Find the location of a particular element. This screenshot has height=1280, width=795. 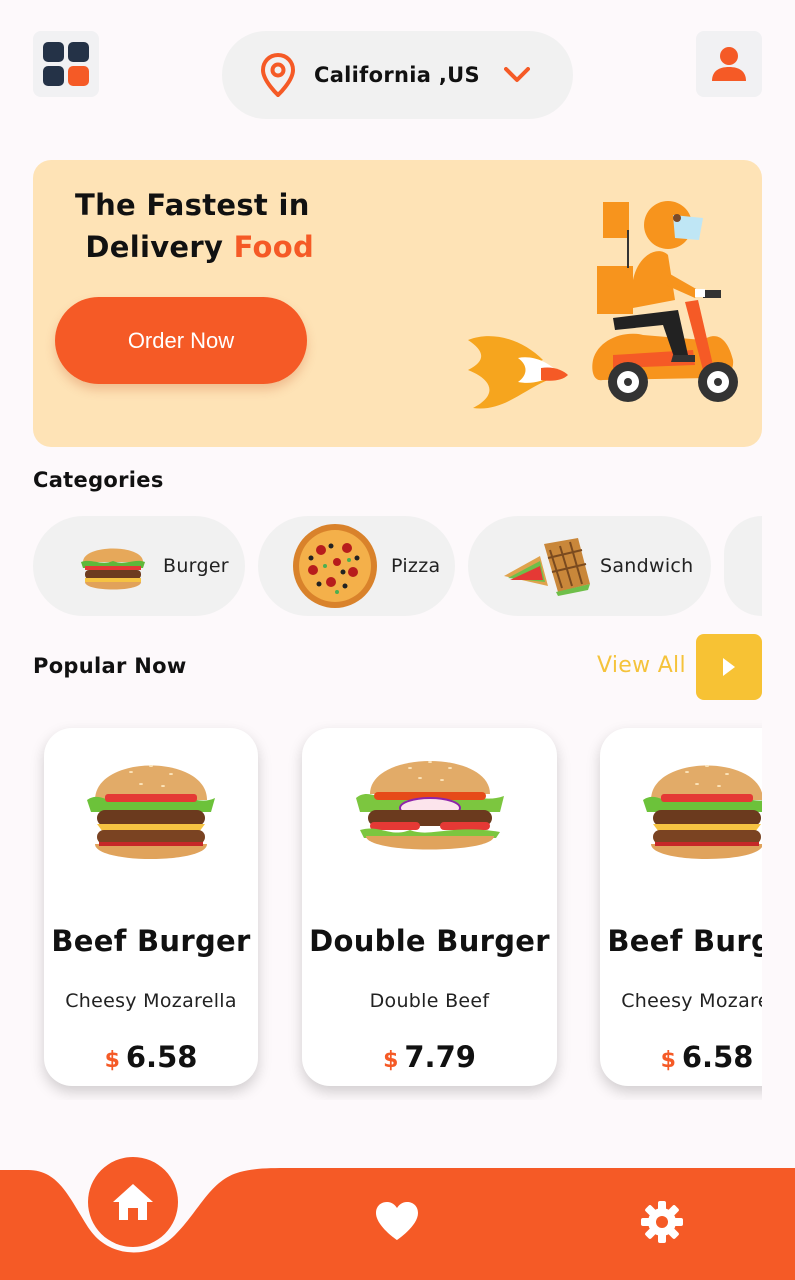

category-label: Pizza is located at coordinates (416, 566).